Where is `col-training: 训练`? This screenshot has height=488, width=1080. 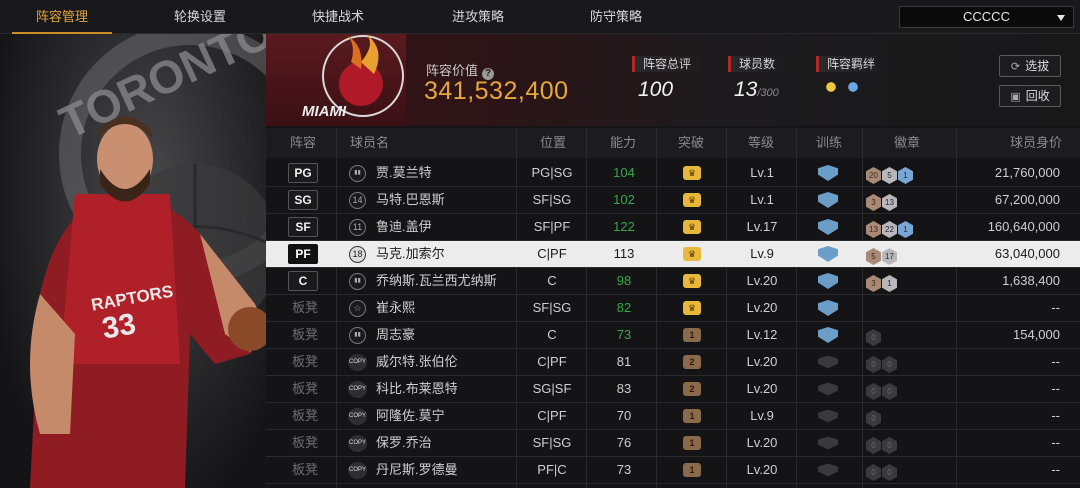
col-training: 训练 is located at coordinates (829, 143).